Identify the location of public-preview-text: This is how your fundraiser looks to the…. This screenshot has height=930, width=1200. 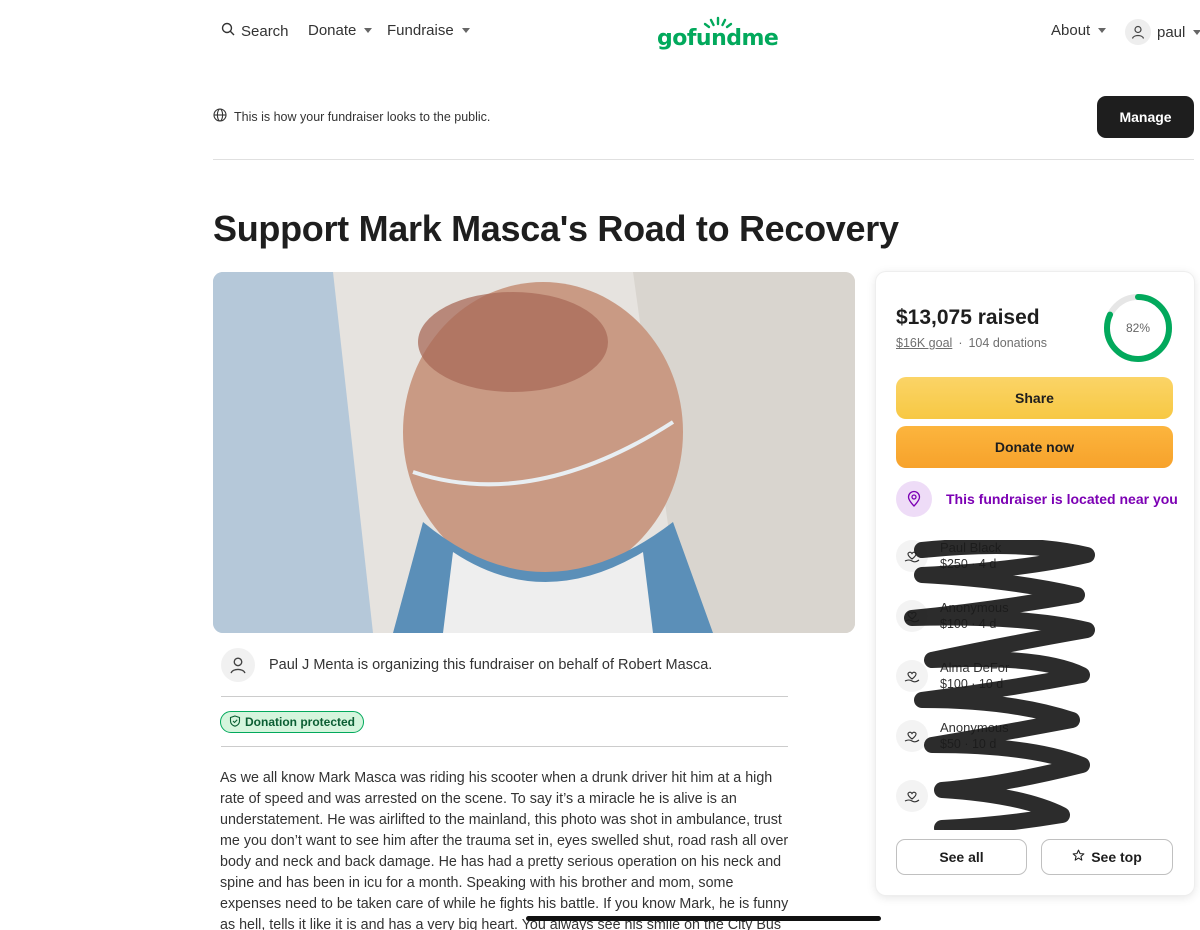
(362, 116).